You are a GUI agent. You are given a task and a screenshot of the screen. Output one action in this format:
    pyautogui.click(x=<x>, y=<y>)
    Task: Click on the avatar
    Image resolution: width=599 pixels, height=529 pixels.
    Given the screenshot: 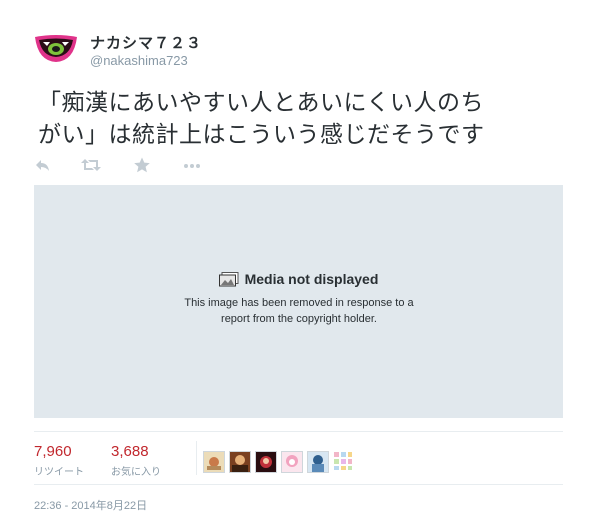 What is the action you would take?
    pyautogui.click(x=56, y=49)
    